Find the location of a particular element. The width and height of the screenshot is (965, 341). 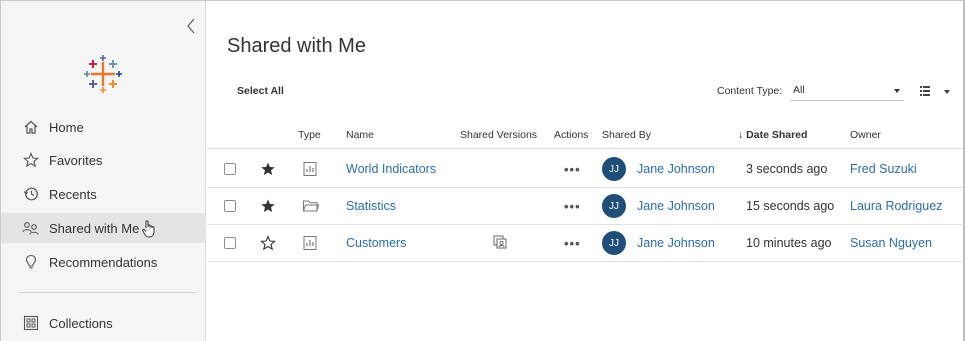

column-header-name: Name is located at coordinates (360, 135).